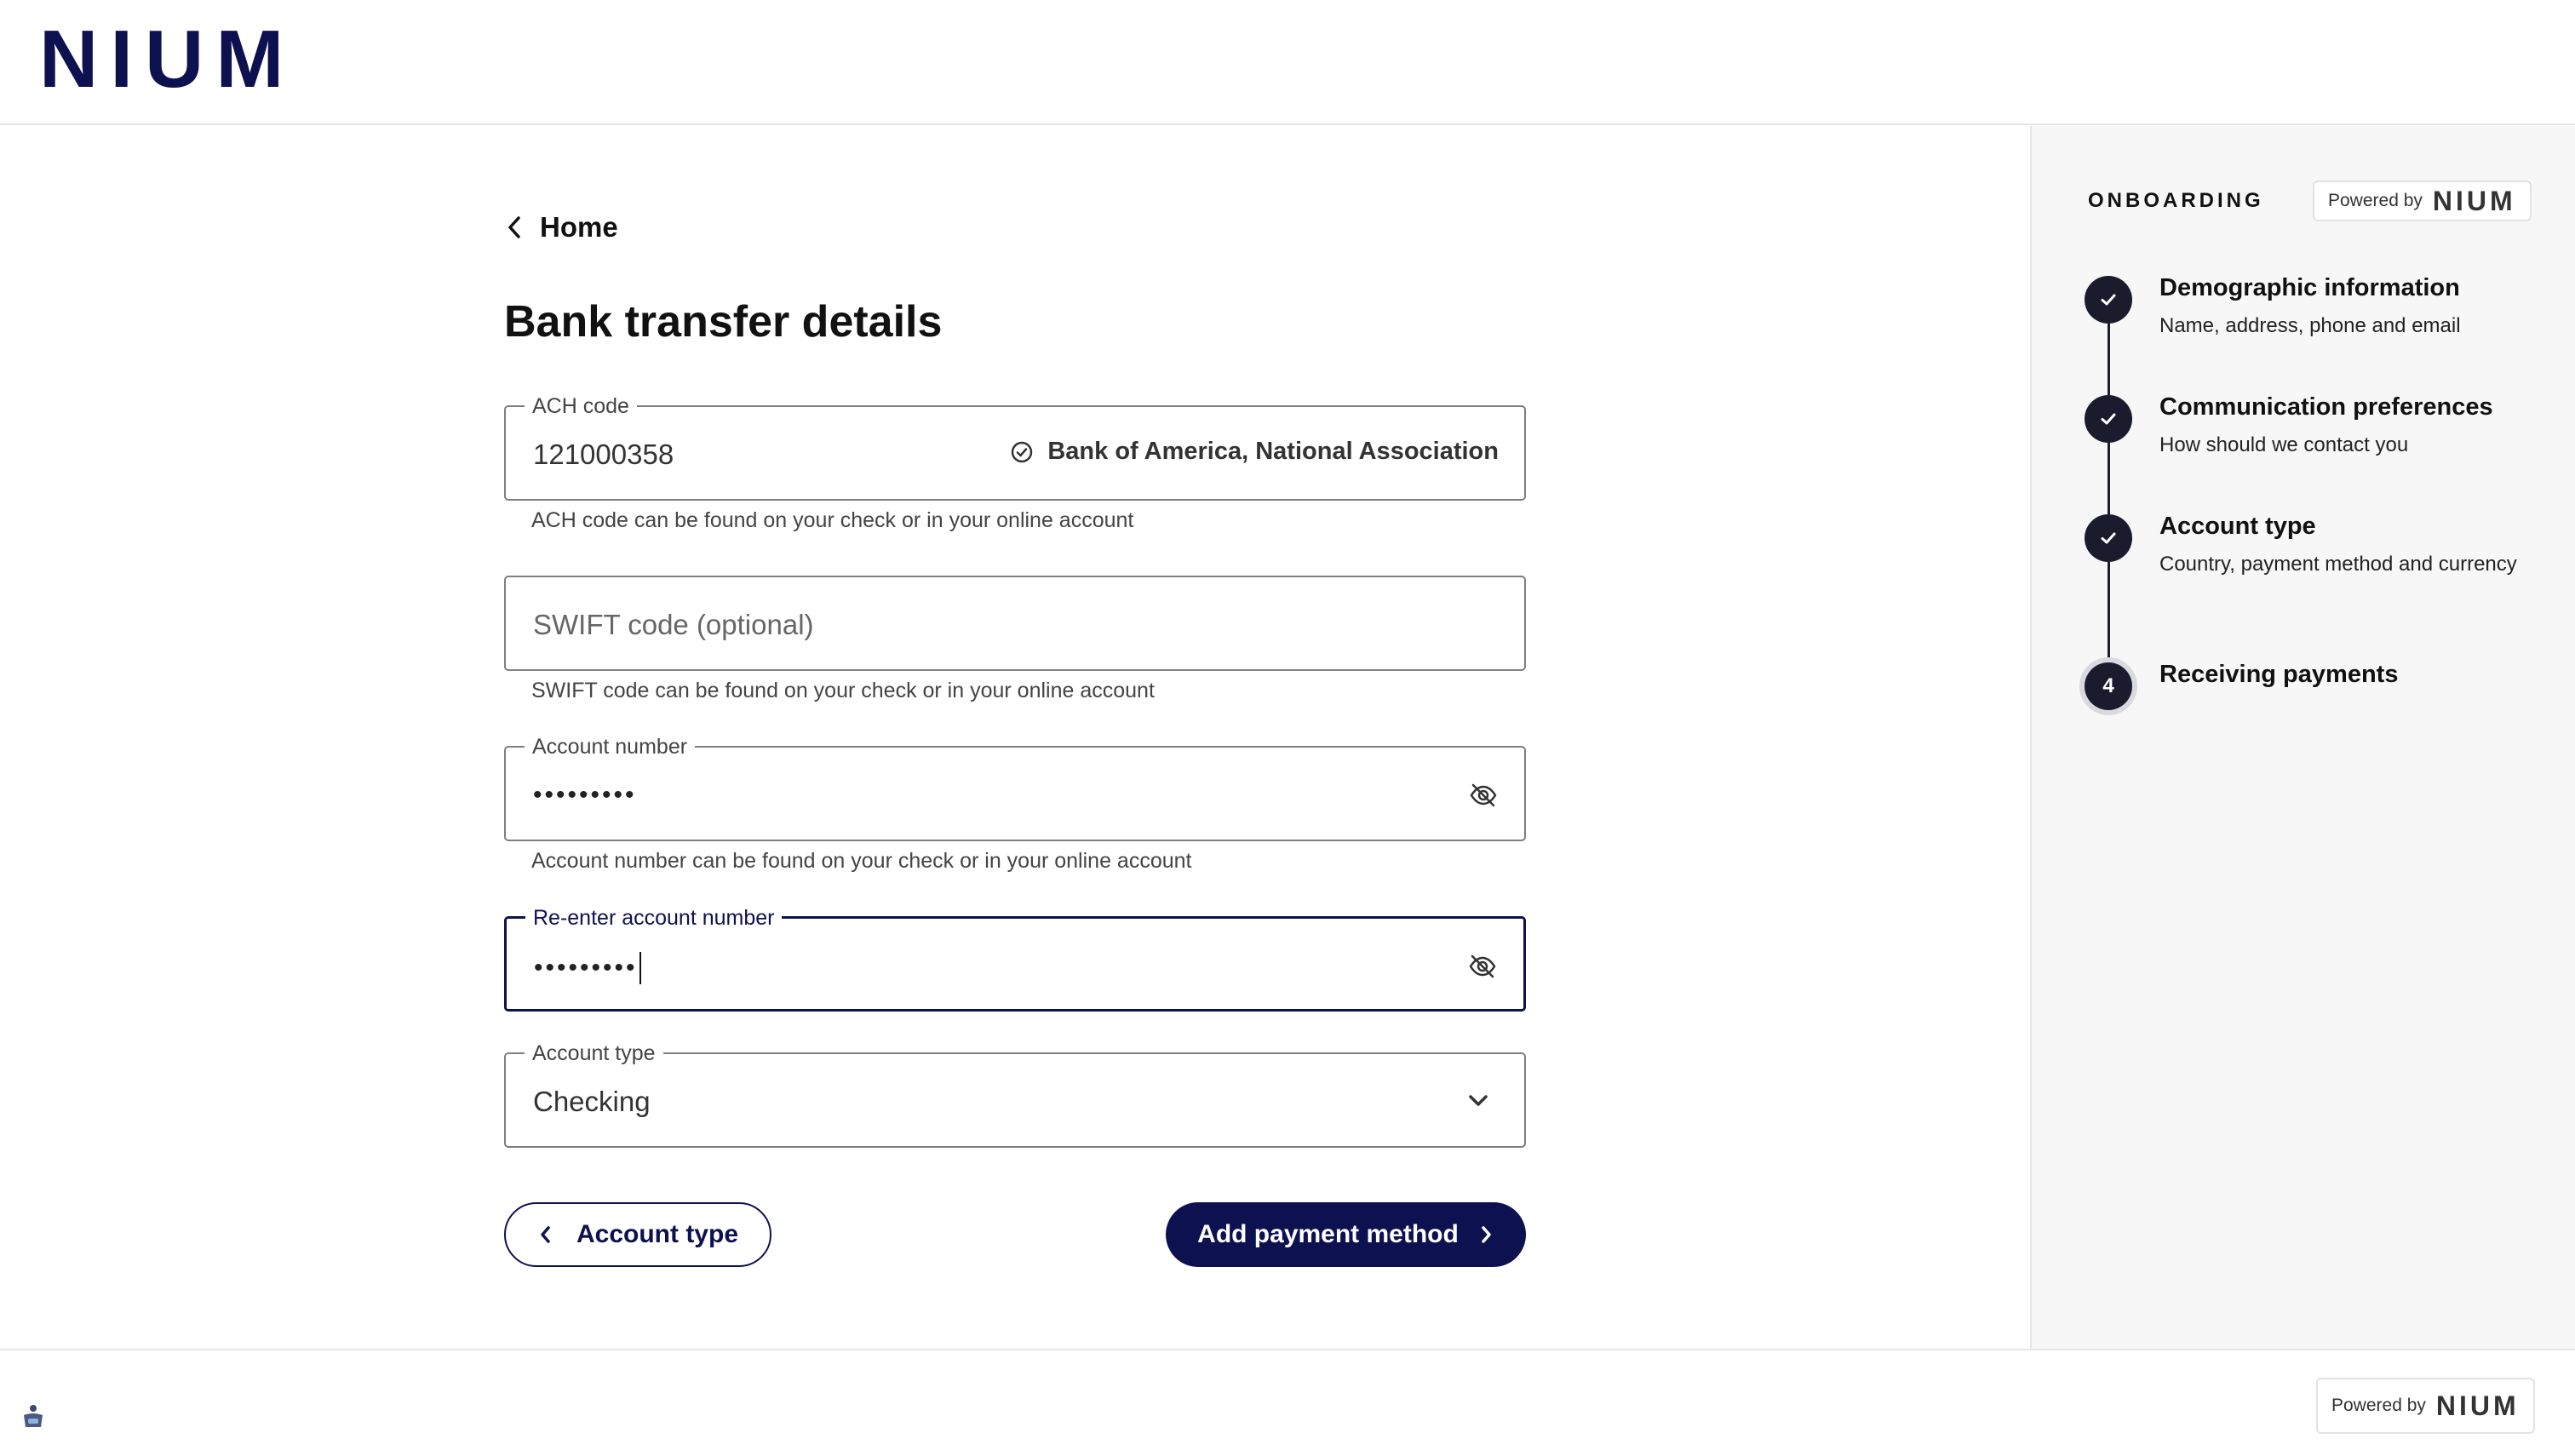 This screenshot has height=1456, width=2575. What do you see at coordinates (2326, 407) in the screenshot?
I see `step-title: Communication preferences` at bounding box center [2326, 407].